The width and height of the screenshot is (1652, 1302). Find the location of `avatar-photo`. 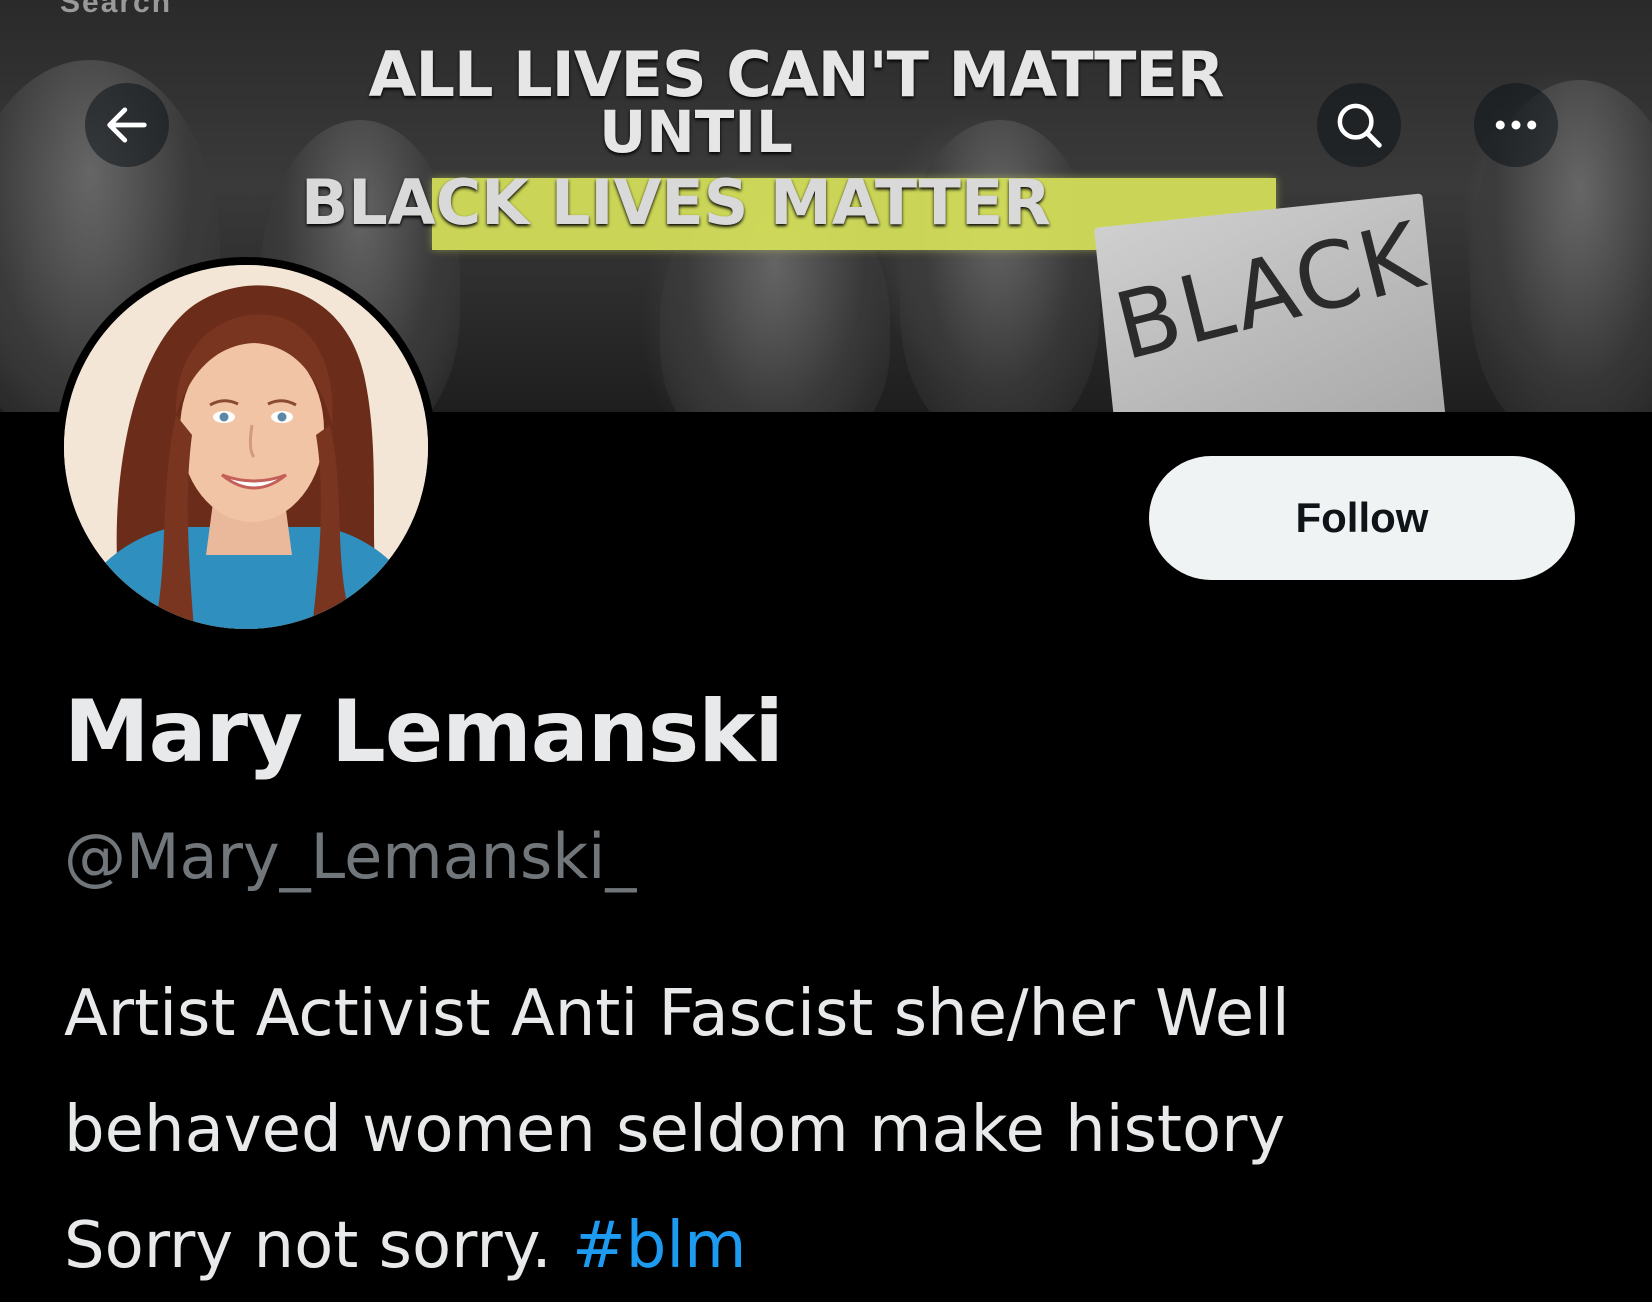

avatar-photo is located at coordinates (246, 447).